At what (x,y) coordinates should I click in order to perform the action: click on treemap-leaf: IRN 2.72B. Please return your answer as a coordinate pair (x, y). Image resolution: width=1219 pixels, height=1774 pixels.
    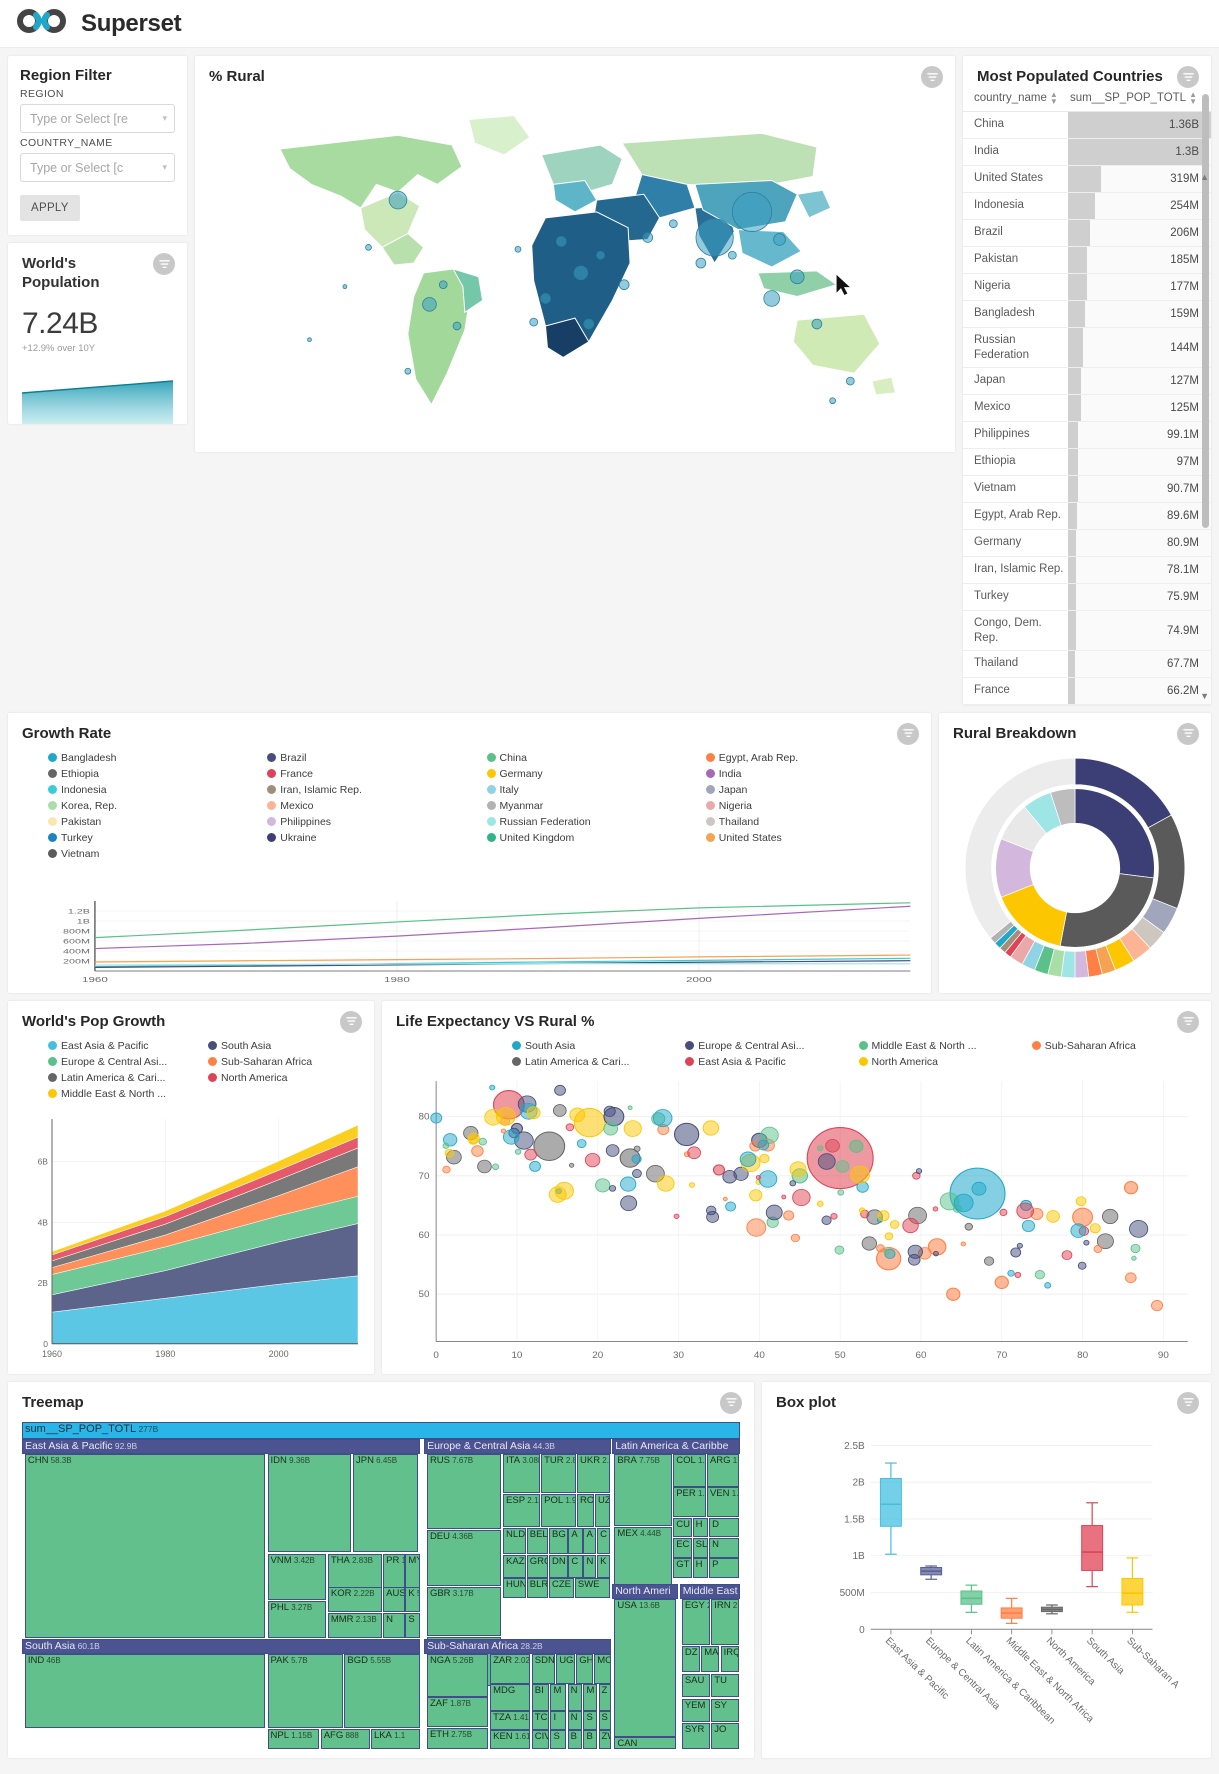
    Looking at the image, I should click on (725, 1621).